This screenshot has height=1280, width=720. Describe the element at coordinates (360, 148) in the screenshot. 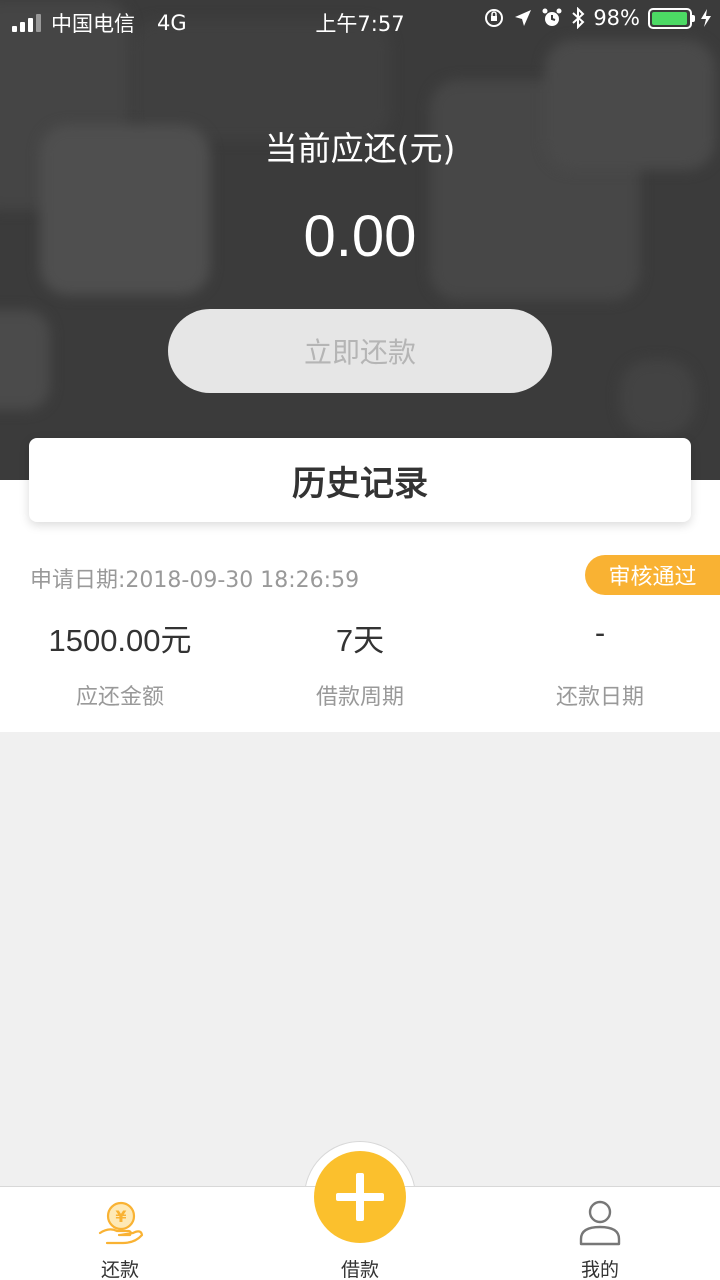

I see `amount-due-title: 当前应还(元)` at that location.